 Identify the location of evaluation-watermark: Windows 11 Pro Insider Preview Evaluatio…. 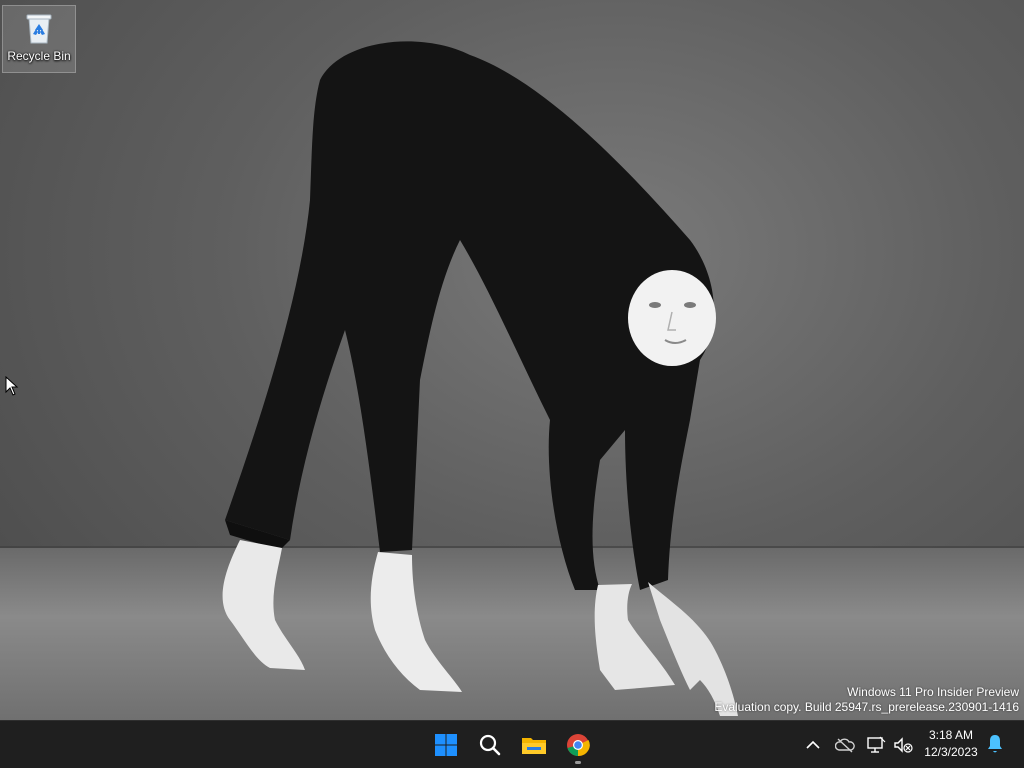
(866, 700).